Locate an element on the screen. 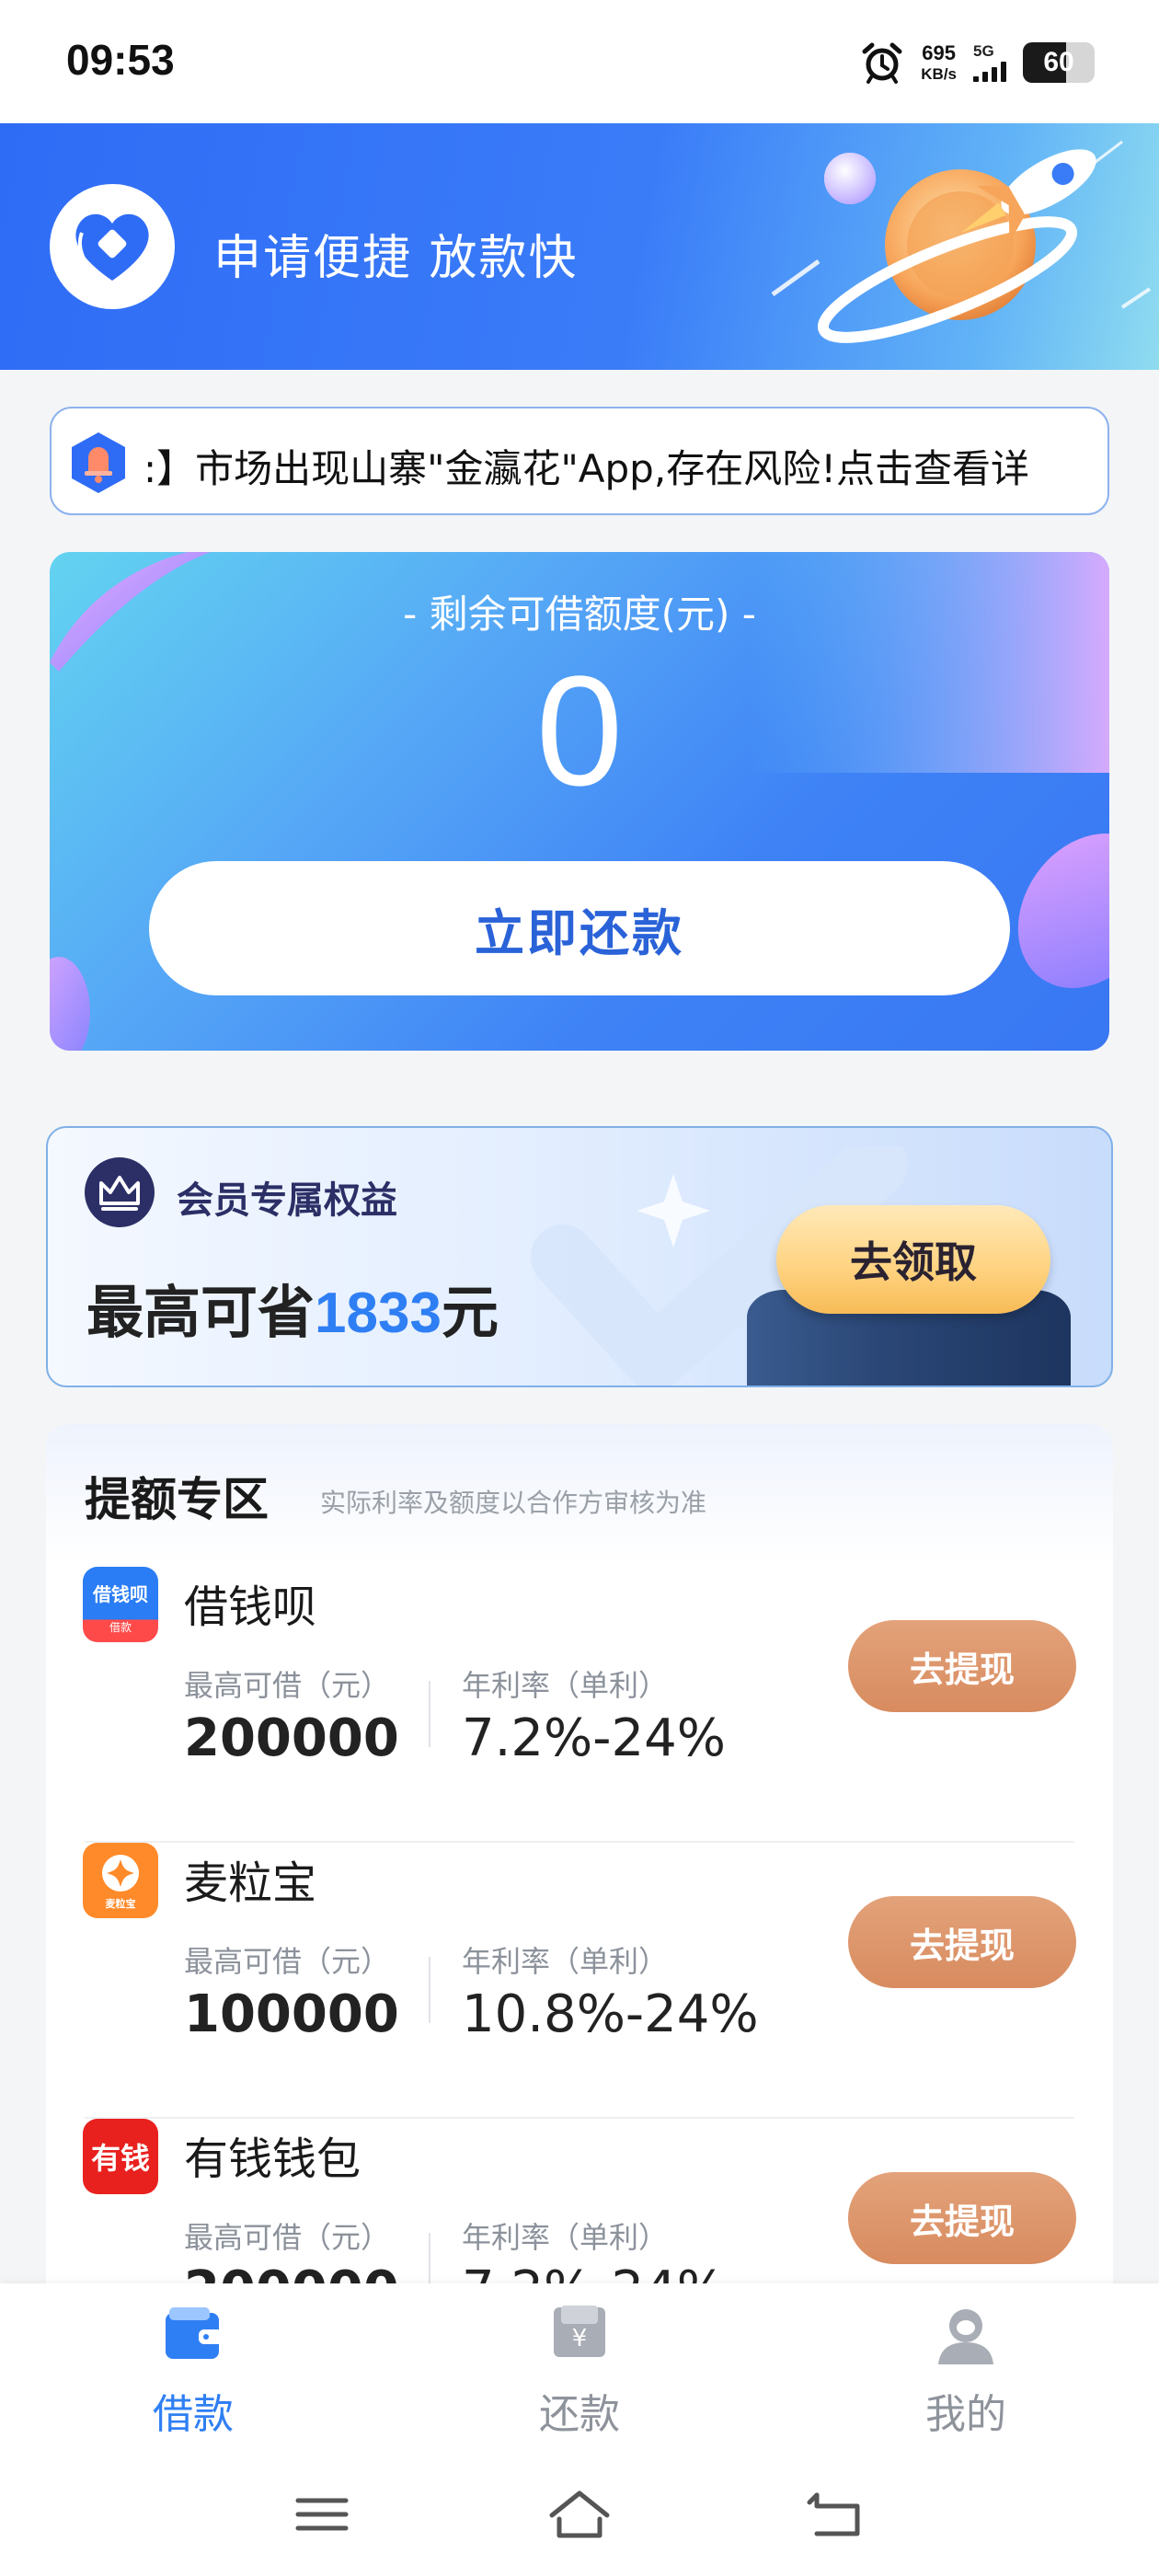 This screenshot has height=2576, width=1159. loan-product-name: 借钱呗 is located at coordinates (250, 1607).